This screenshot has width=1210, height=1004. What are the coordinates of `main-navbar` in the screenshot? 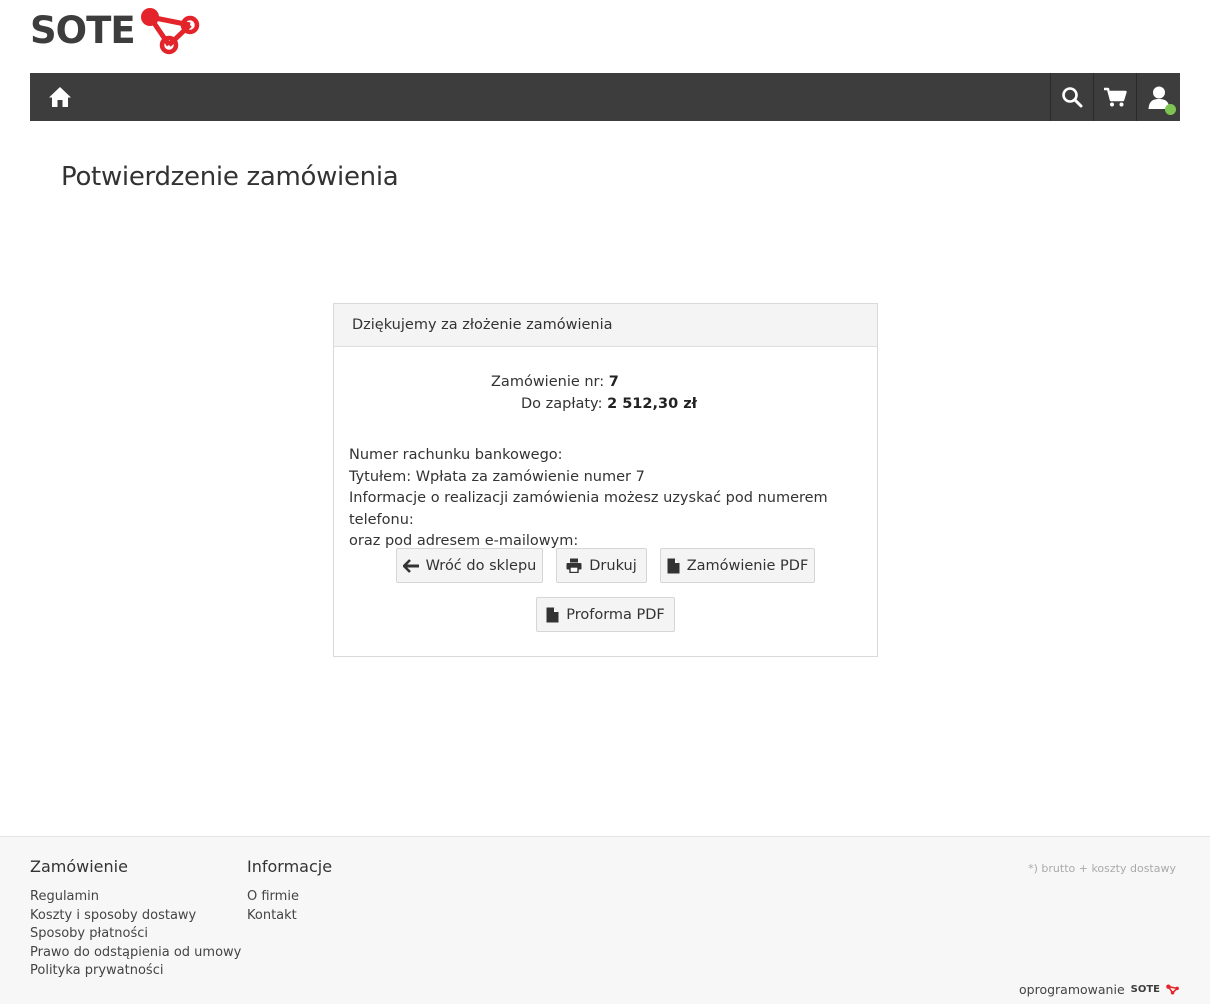 It's located at (605, 97).